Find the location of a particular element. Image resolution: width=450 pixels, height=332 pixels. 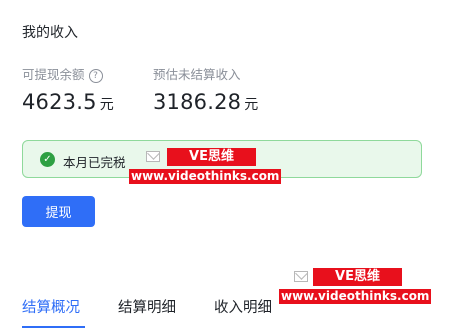

tab-settlement-details: 结算明细 is located at coordinates (147, 306).